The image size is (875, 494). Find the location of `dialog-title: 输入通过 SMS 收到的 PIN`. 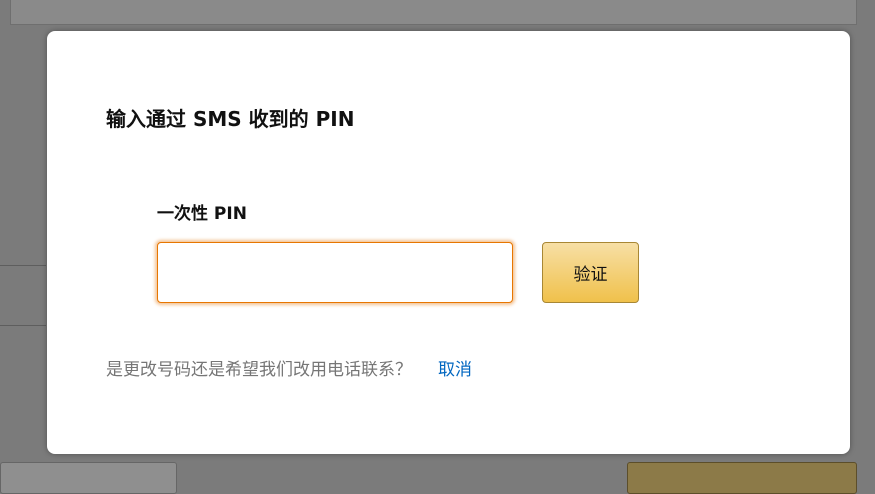

dialog-title: 输入通过 SMS 收到的 PIN is located at coordinates (230, 119).